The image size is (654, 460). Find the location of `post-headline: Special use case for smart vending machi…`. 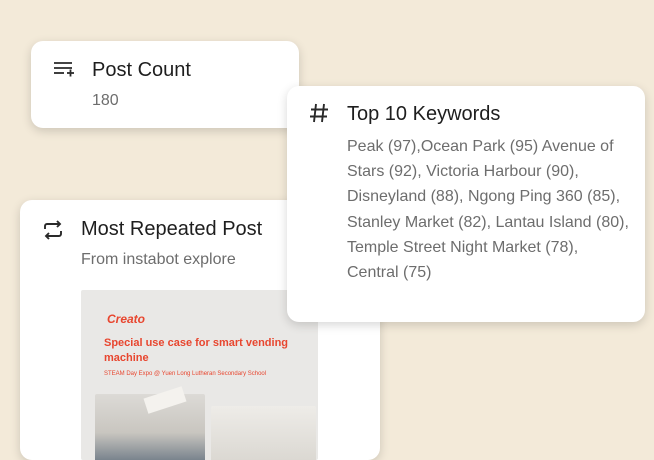

post-headline: Special use case for smart vending machi… is located at coordinates (196, 350).